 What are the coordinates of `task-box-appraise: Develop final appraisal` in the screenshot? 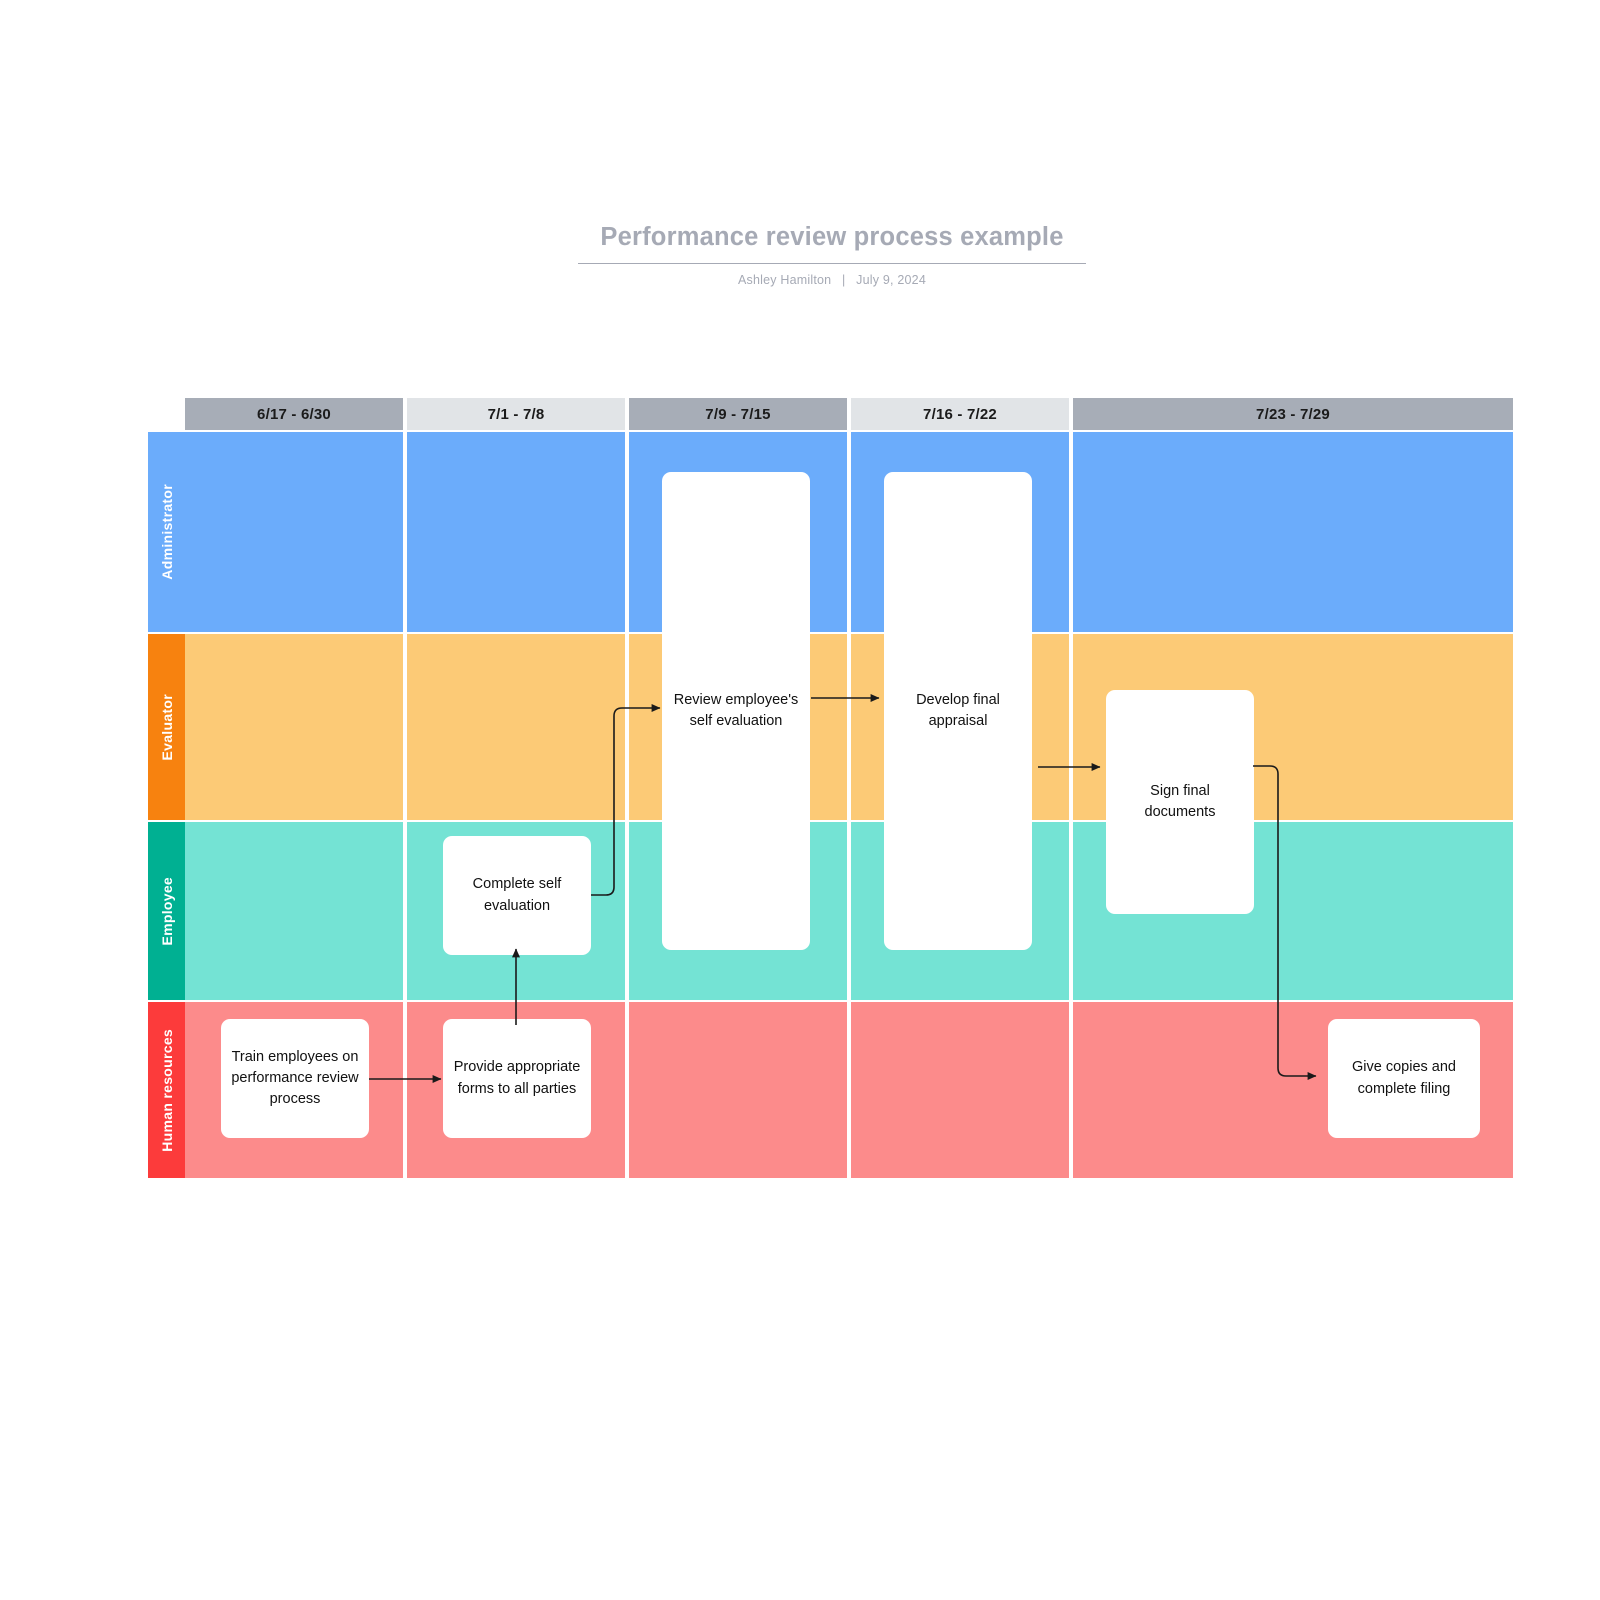 It's located at (958, 711).